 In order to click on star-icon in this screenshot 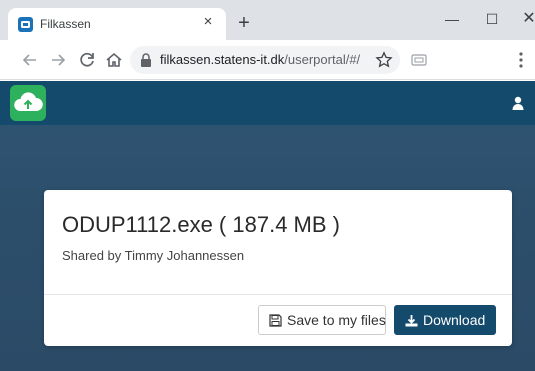, I will do `click(384, 60)`.